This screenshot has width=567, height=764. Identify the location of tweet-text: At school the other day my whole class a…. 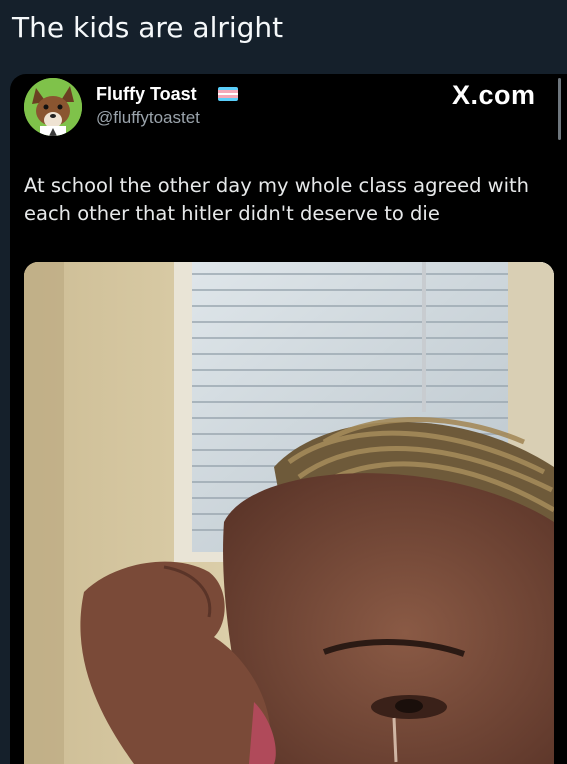
(277, 199).